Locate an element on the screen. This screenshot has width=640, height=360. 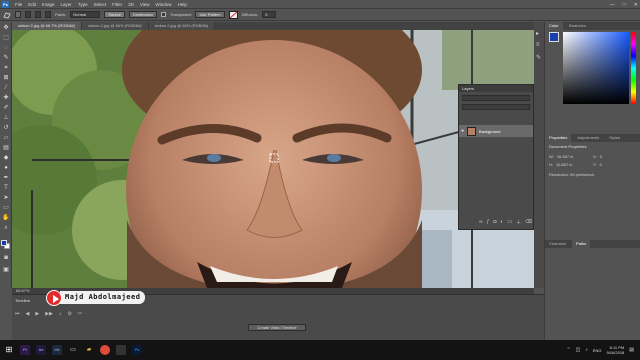
tab-swatches: Swatches is located at coordinates (577, 26).